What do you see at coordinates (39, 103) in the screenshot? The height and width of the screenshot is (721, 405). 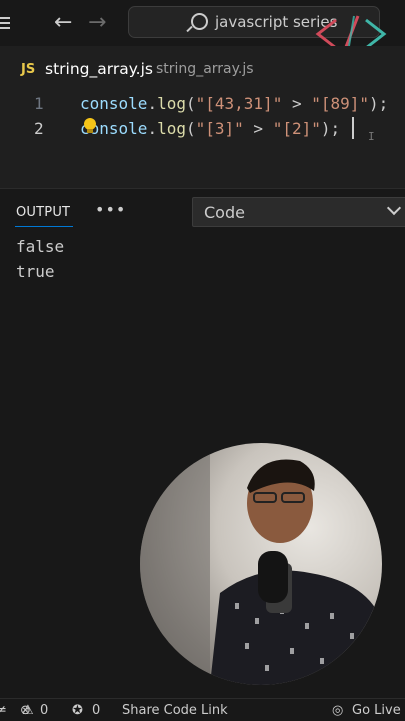 I see `line-number: 1` at bounding box center [39, 103].